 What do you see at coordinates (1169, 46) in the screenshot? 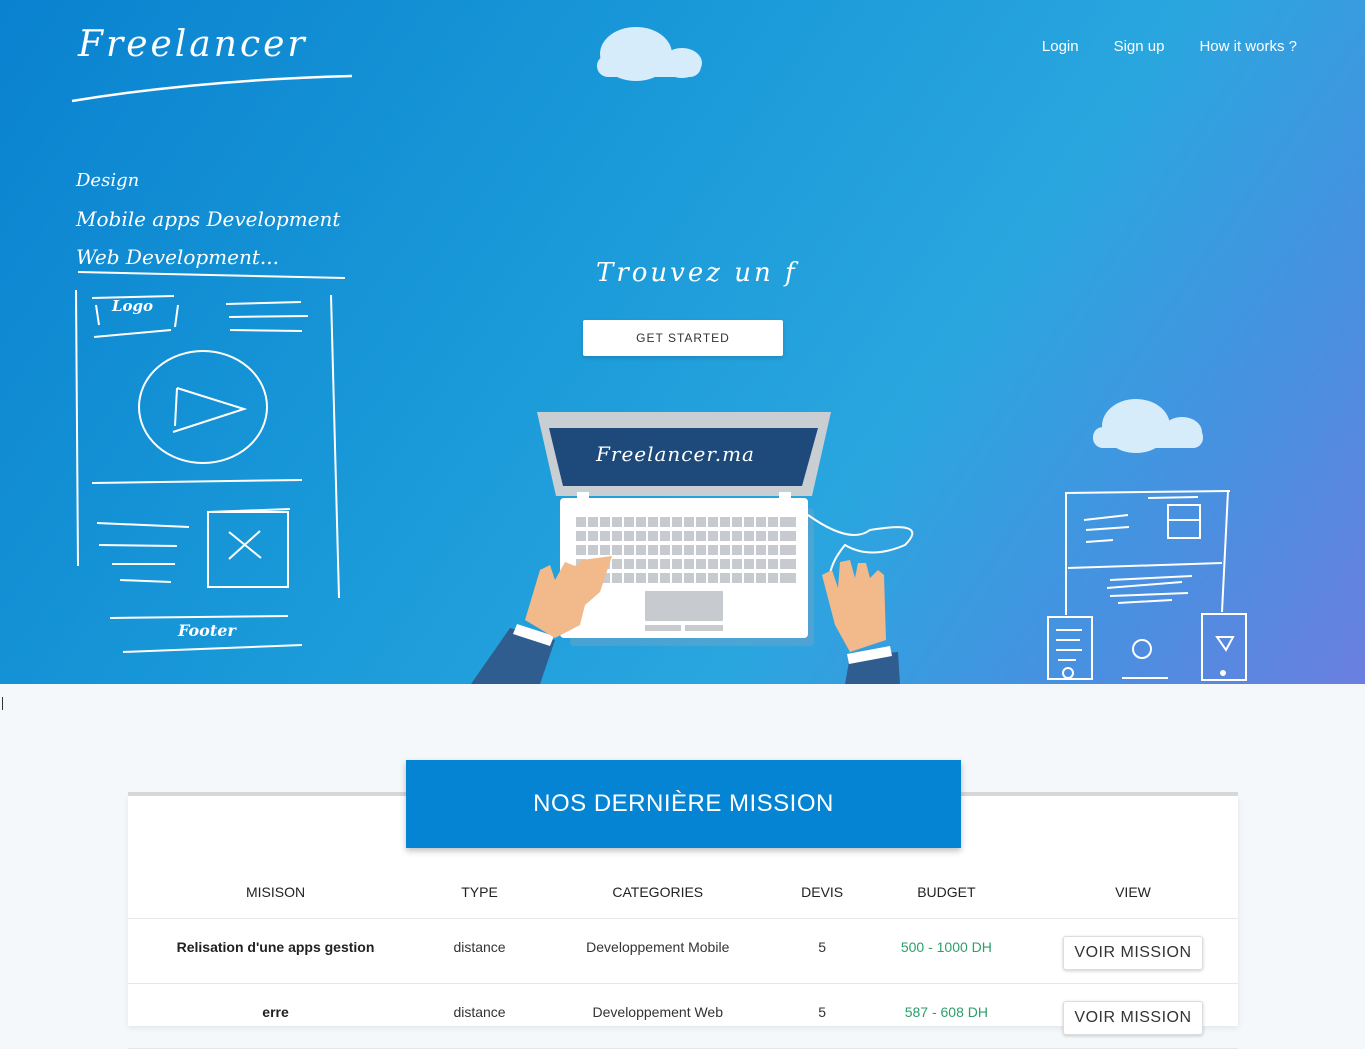
I see `top-nav: Login Sign up How it works ?` at bounding box center [1169, 46].